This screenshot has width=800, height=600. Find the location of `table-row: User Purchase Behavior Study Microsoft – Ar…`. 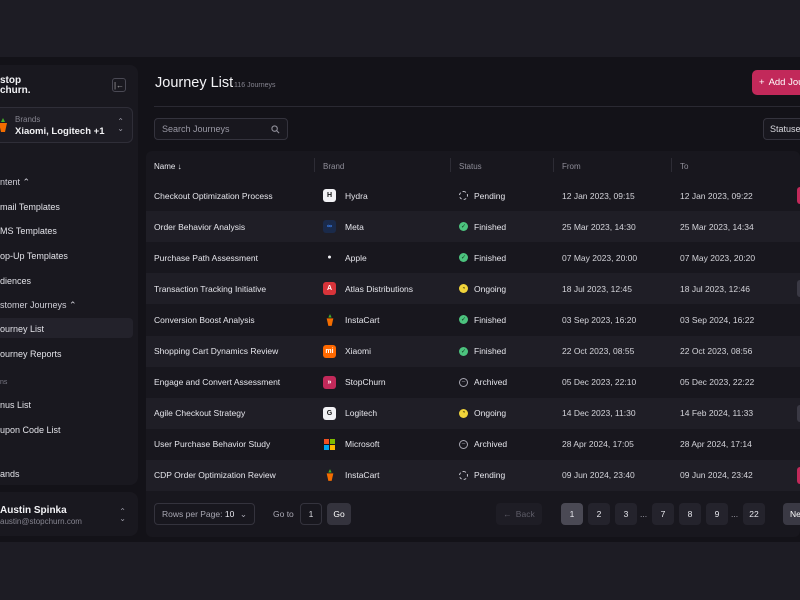

table-row: User Purchase Behavior Study Microsoft – Ar… is located at coordinates (473, 444).